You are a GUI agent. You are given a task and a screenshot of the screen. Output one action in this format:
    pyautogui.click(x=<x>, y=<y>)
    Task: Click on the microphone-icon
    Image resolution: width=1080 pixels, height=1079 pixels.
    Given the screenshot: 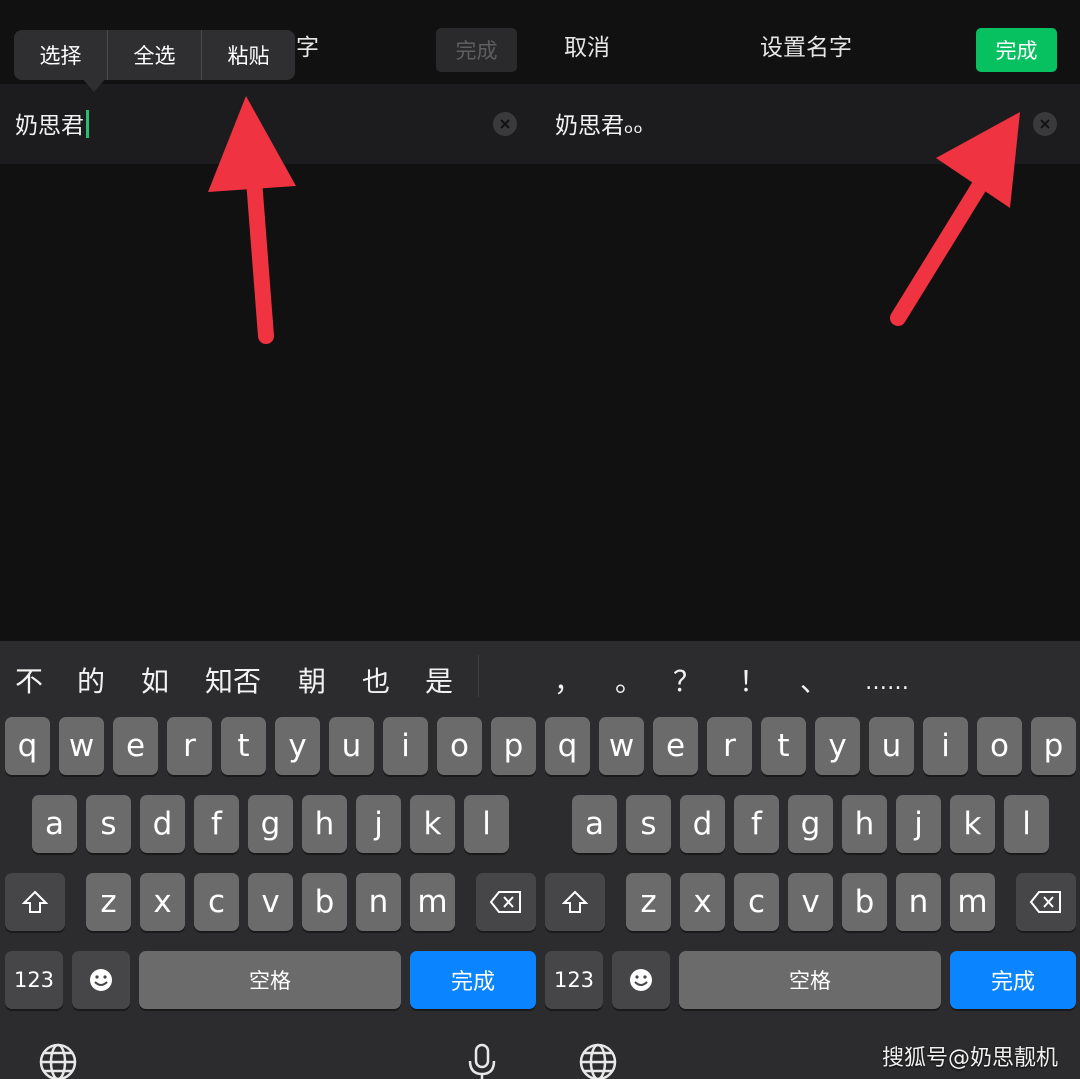 What is the action you would take?
    pyautogui.click(x=482, y=1060)
    